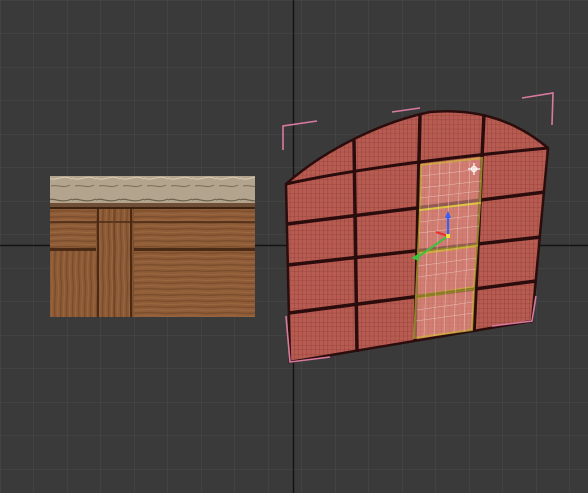 The width and height of the screenshot is (588, 493). Describe the element at coordinates (152, 215) in the screenshot. I see `top-rail` at that location.